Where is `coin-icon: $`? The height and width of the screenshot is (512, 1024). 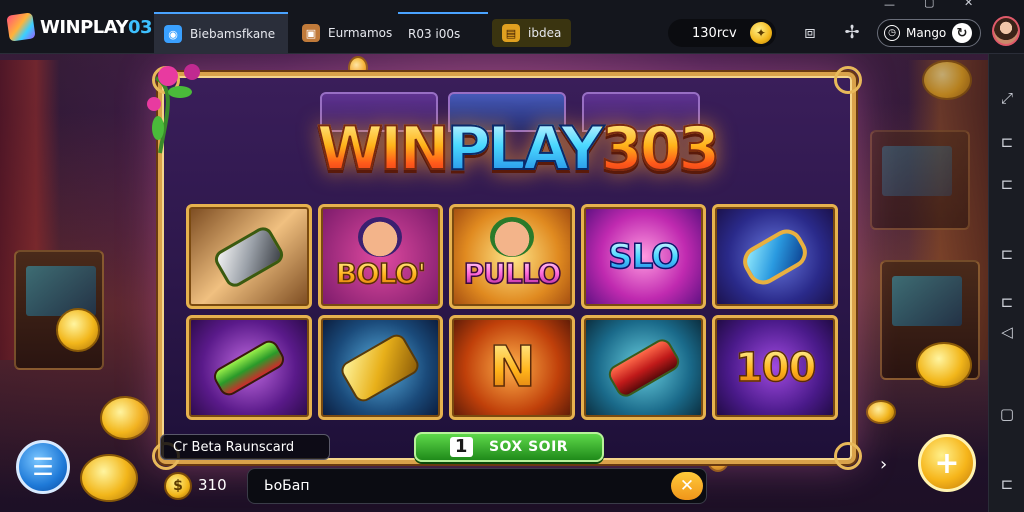 coin-icon: $ is located at coordinates (178, 486).